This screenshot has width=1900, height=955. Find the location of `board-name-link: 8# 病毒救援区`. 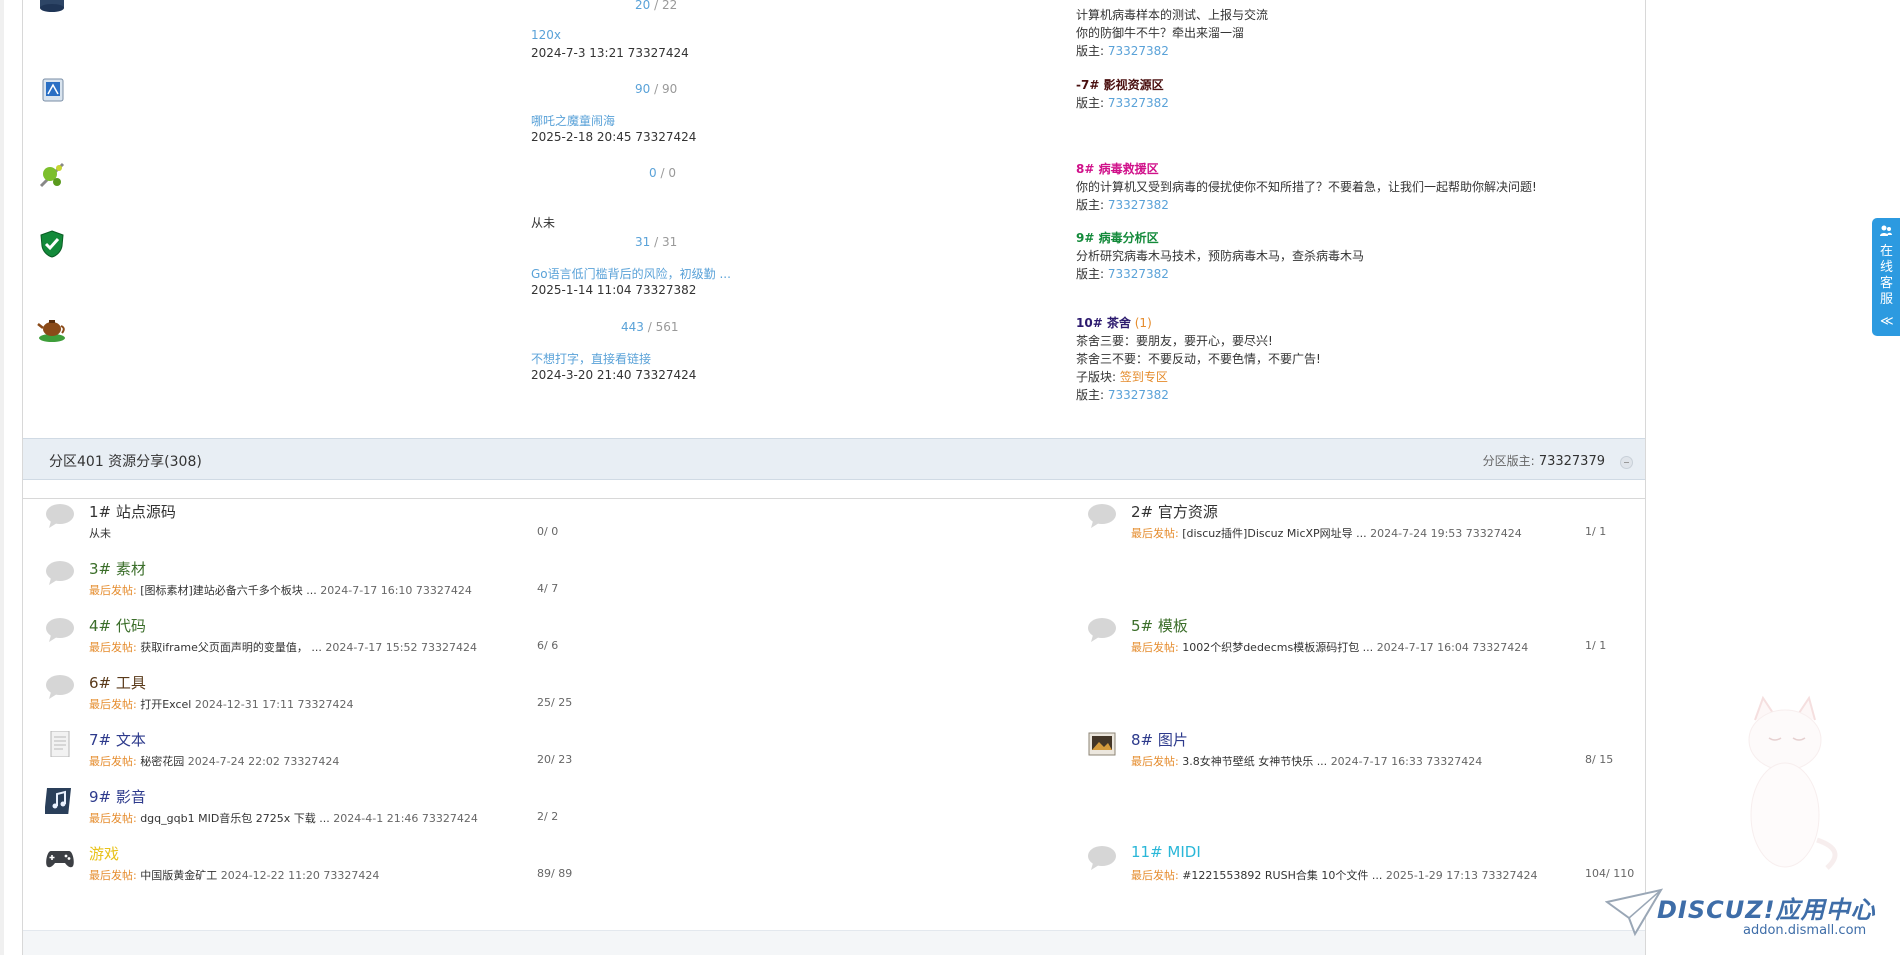

board-name-link: 8# 病毒救援区 is located at coordinates (1117, 168).